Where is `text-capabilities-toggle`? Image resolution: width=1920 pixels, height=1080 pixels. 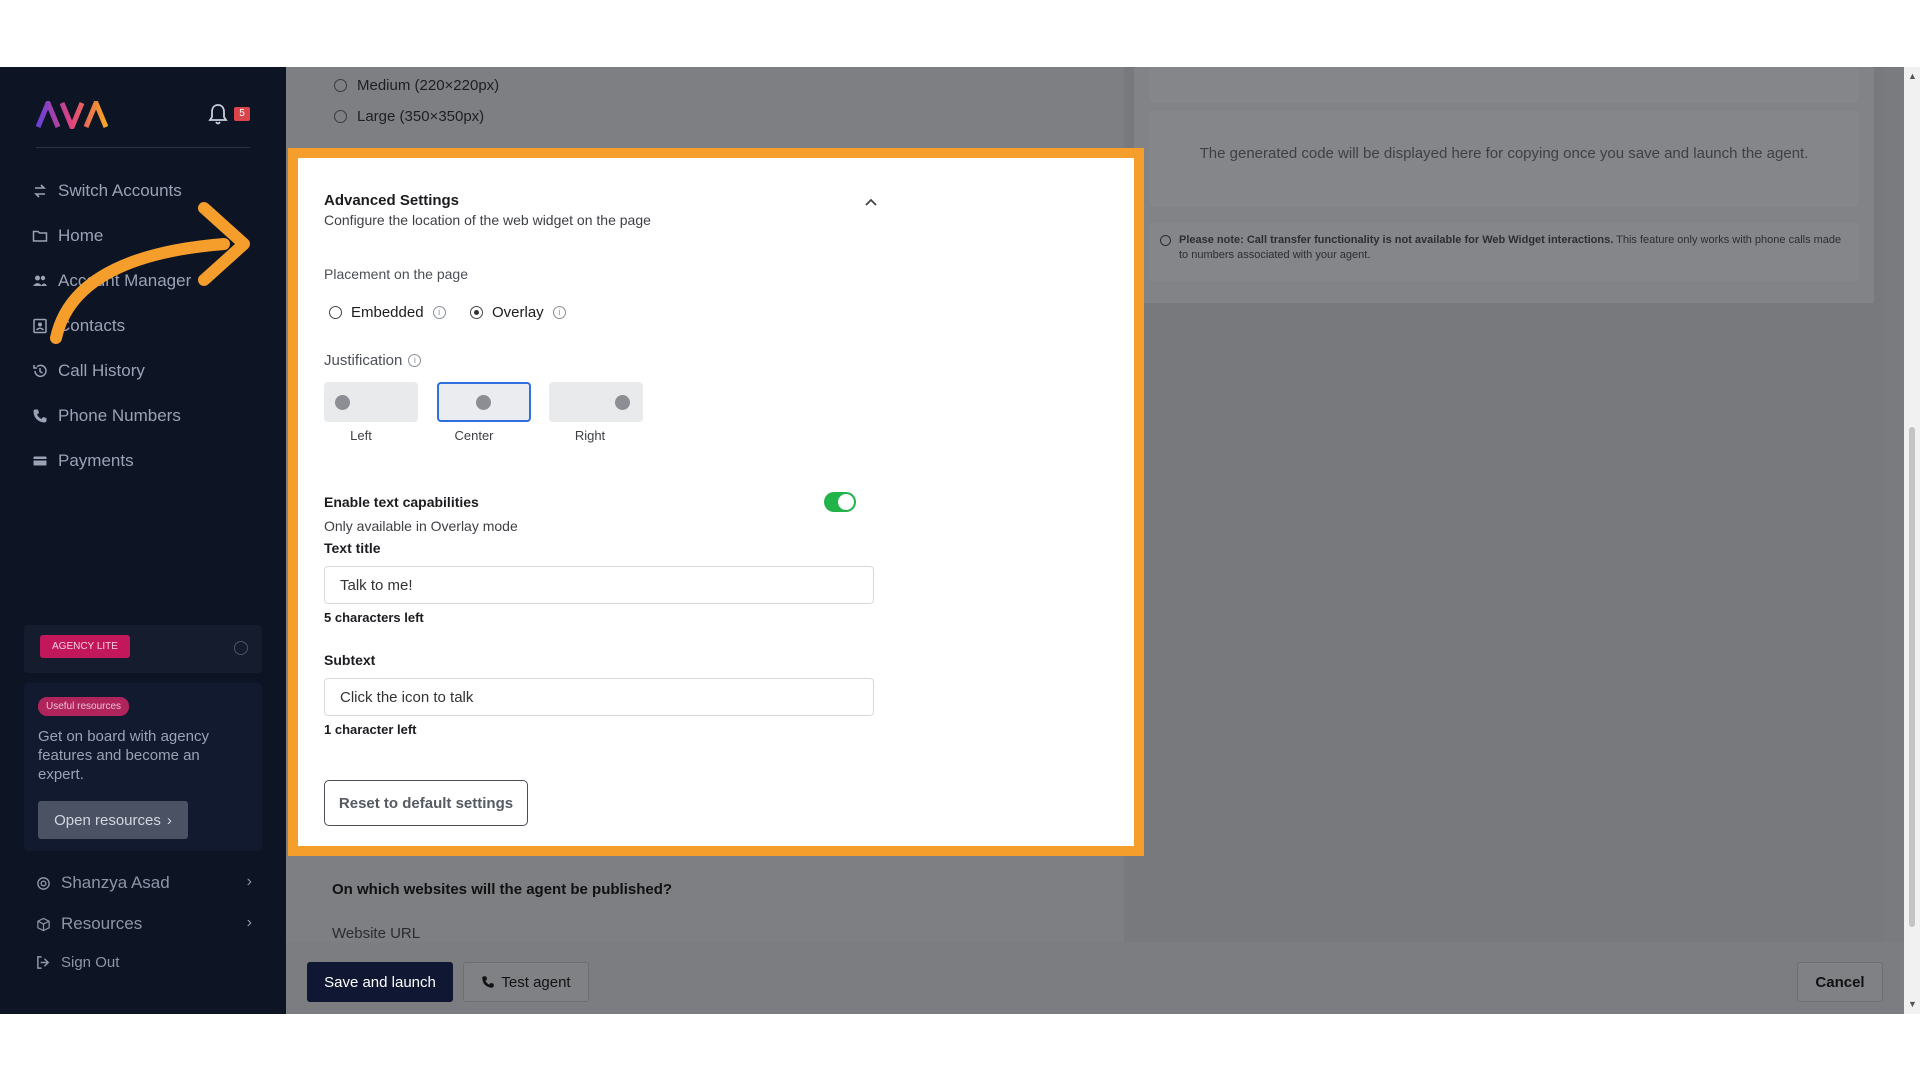 text-capabilities-toggle is located at coordinates (840, 502).